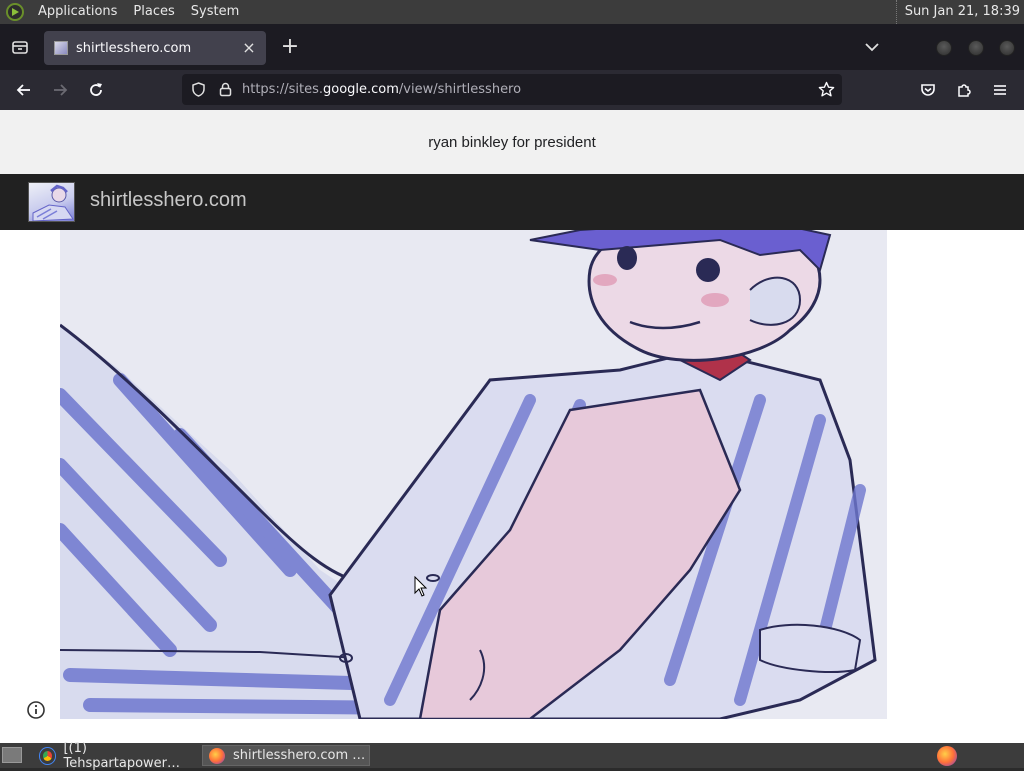 Image resolution: width=1024 pixels, height=771 pixels. Describe the element at coordinates (47, 755) in the screenshot. I see `chrome-icon` at that location.